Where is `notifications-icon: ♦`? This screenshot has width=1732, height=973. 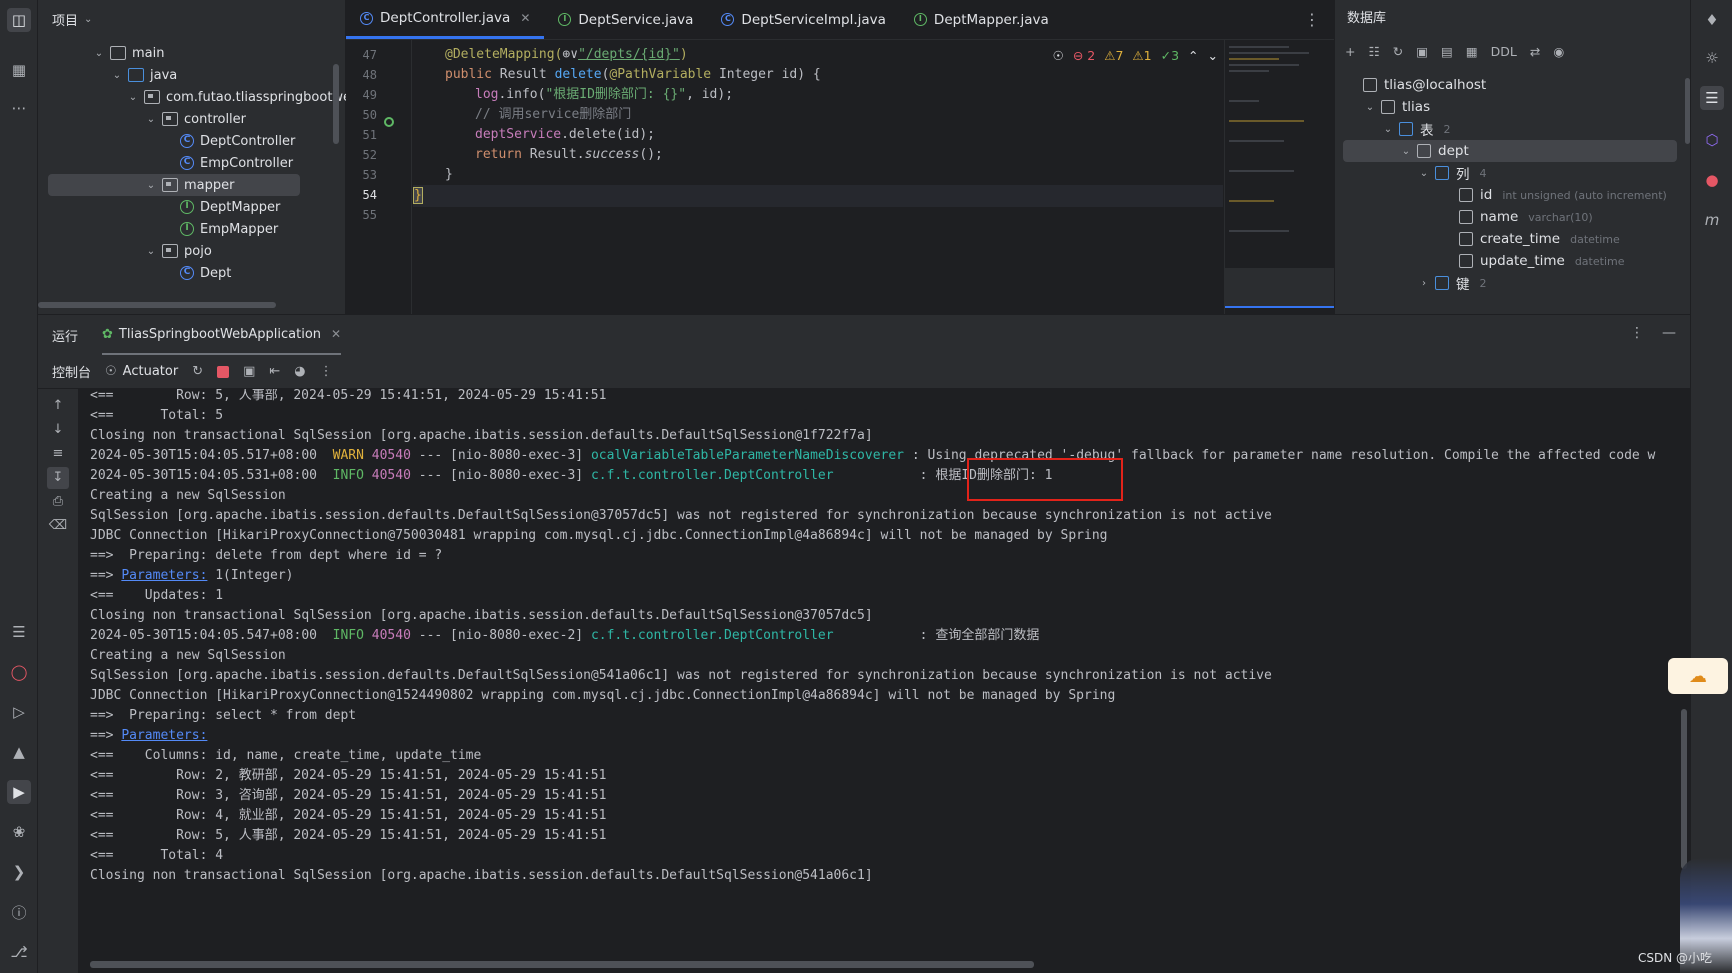 notifications-icon: ♦ is located at coordinates (1712, 20).